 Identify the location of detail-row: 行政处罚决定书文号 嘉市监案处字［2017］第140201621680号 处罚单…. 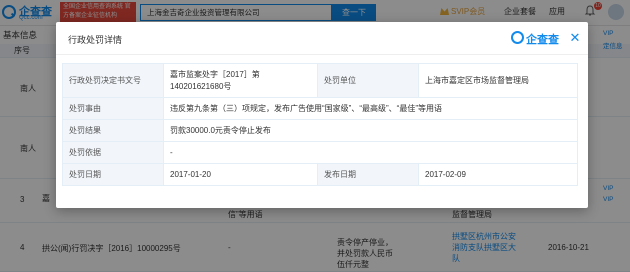
(320, 80).